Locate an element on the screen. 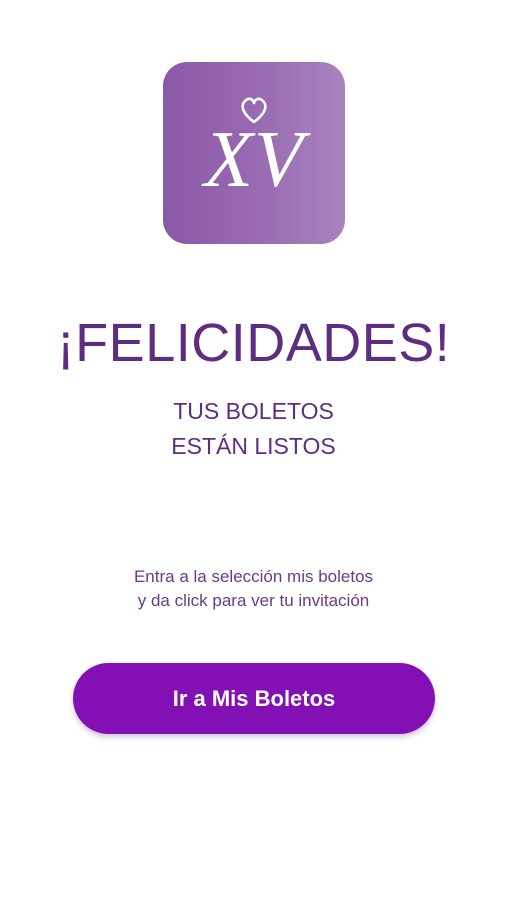  subtitle-line-2: ESTÁN LISTOS is located at coordinates (253, 446).